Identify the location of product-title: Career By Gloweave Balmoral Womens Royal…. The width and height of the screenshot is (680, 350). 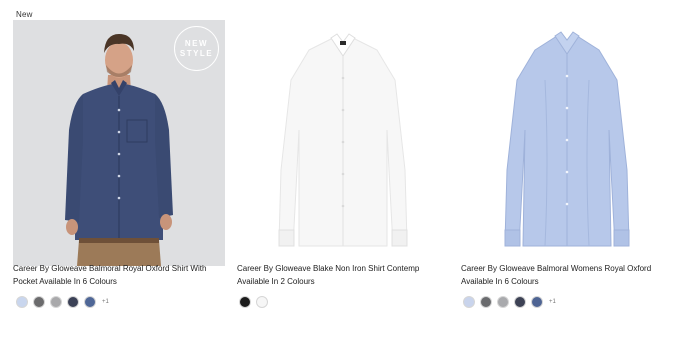
(568, 275).